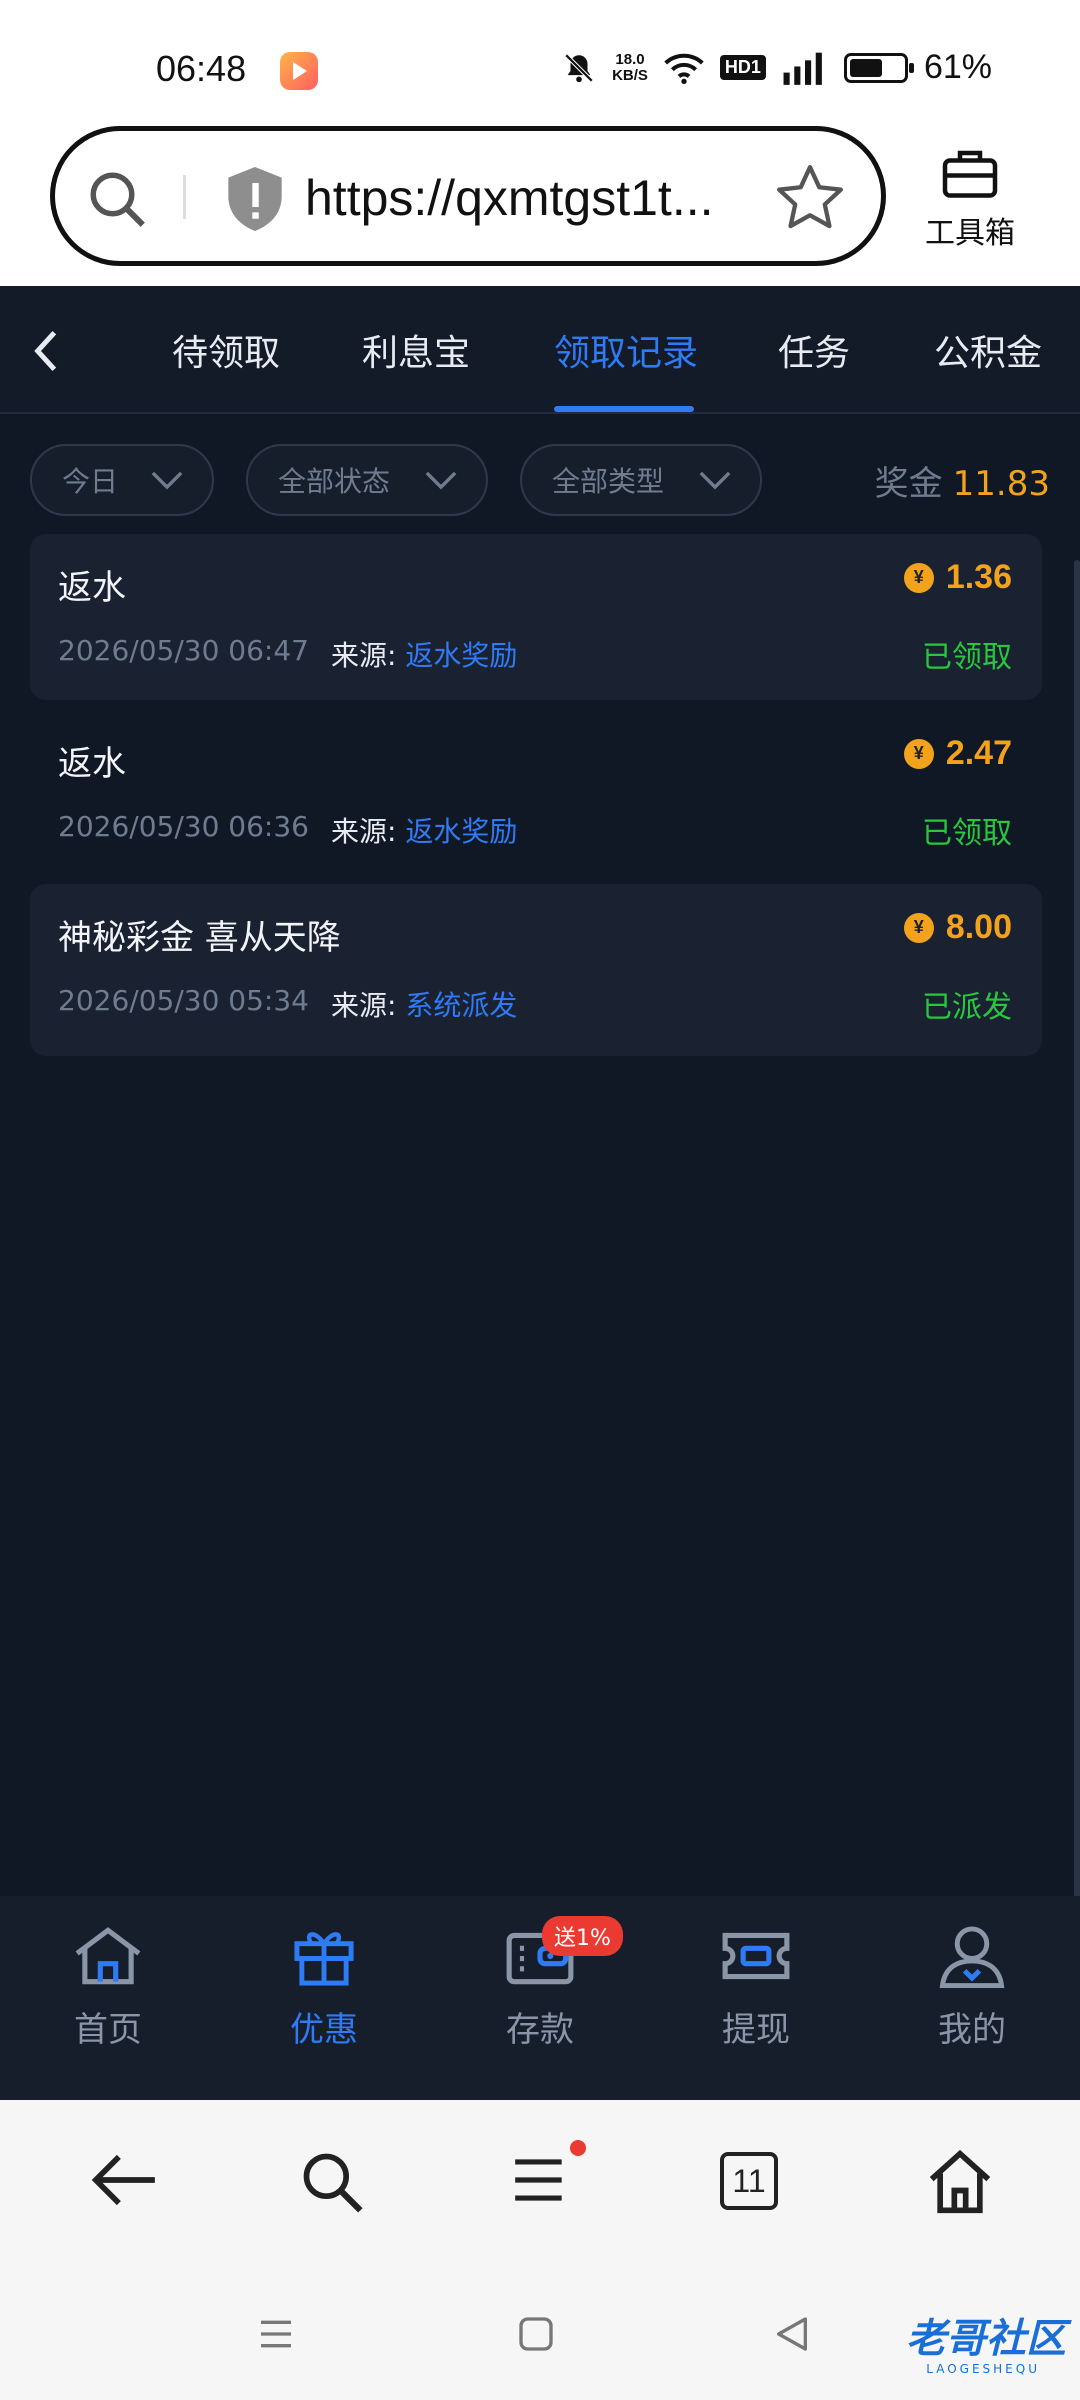 This screenshot has height=2400, width=1080. I want to click on status-indicators: 18.0 KB/S HD1 61%, so click(777, 67).